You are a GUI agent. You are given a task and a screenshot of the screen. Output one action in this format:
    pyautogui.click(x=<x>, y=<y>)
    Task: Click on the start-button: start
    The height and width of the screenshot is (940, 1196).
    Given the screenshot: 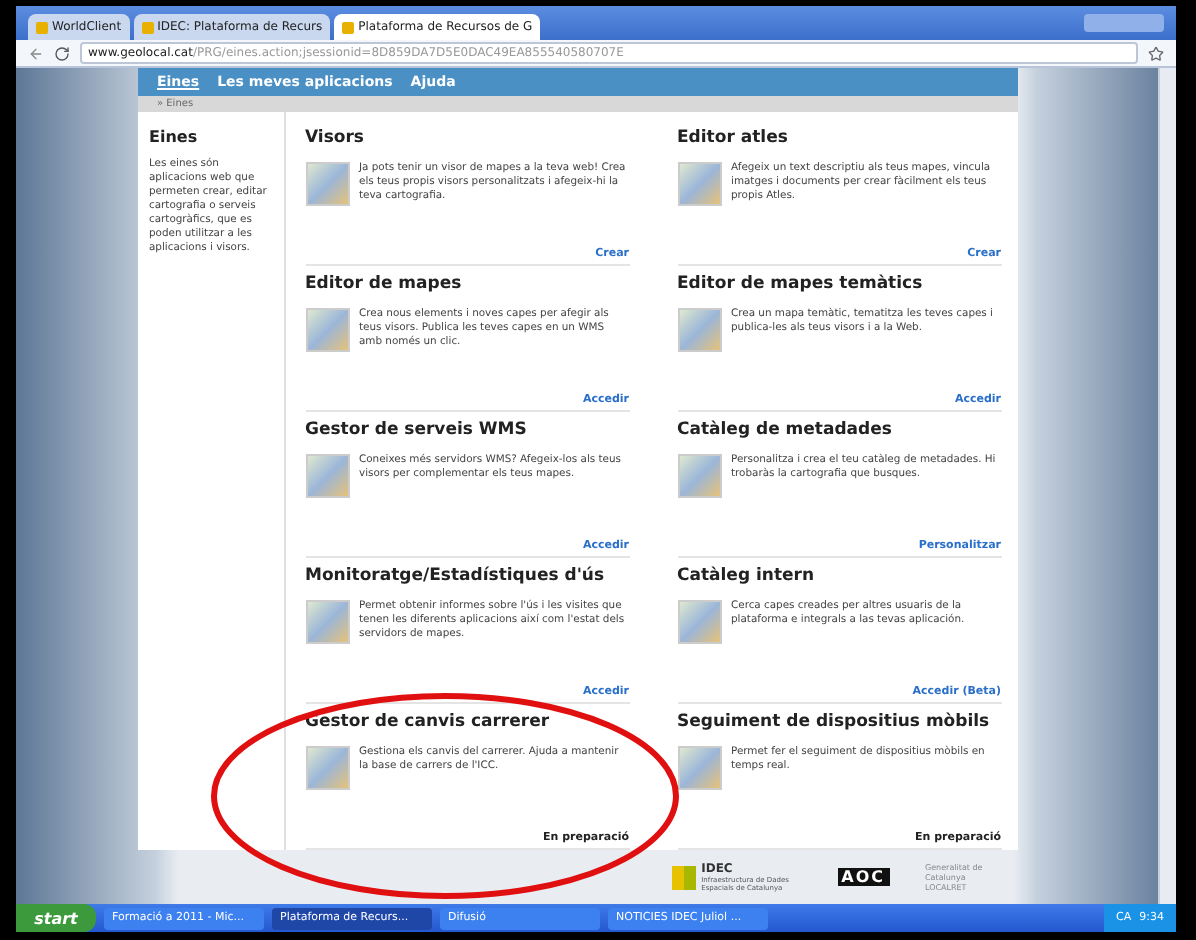 What is the action you would take?
    pyautogui.click(x=56, y=918)
    